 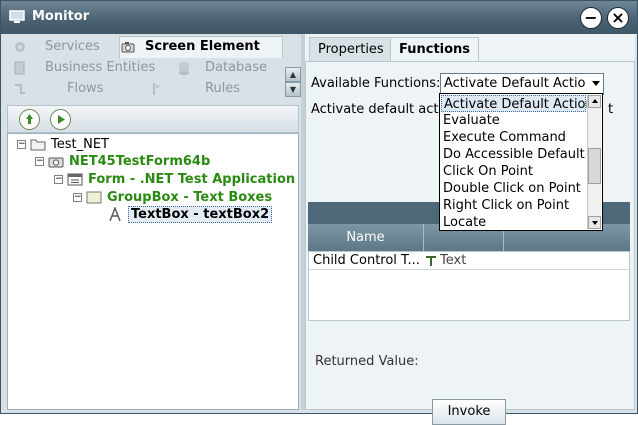 I want to click on function-description: Activate default actio, so click(x=381, y=109).